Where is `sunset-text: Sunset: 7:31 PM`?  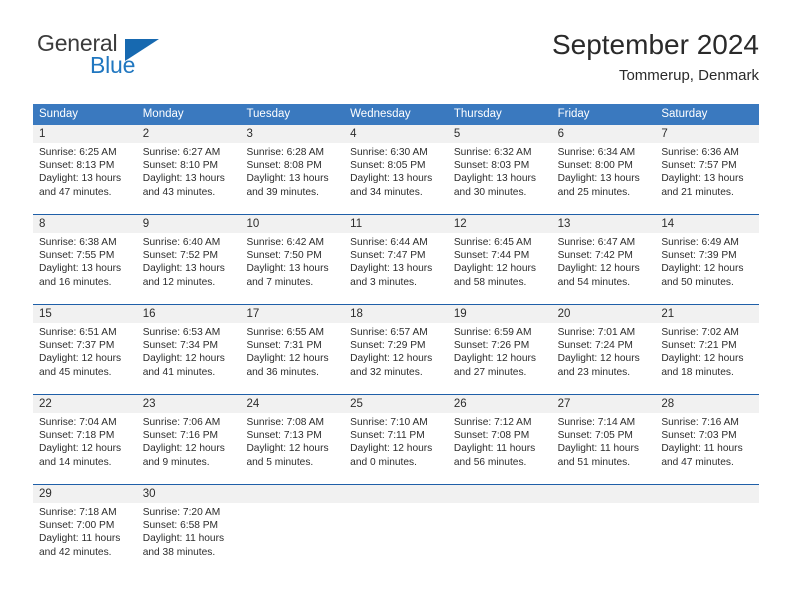
sunset-text: Sunset: 7:31 PM is located at coordinates (284, 346).